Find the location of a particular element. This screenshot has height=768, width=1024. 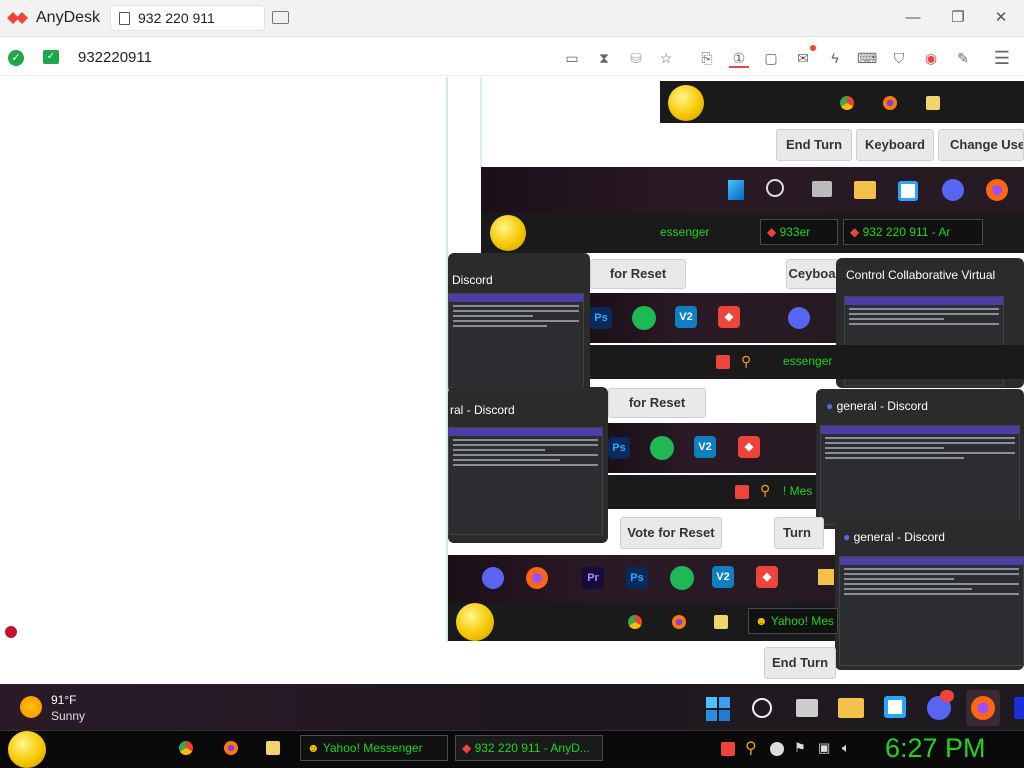

vote-for-reset-button: Vote for Reset is located at coordinates (671, 533).